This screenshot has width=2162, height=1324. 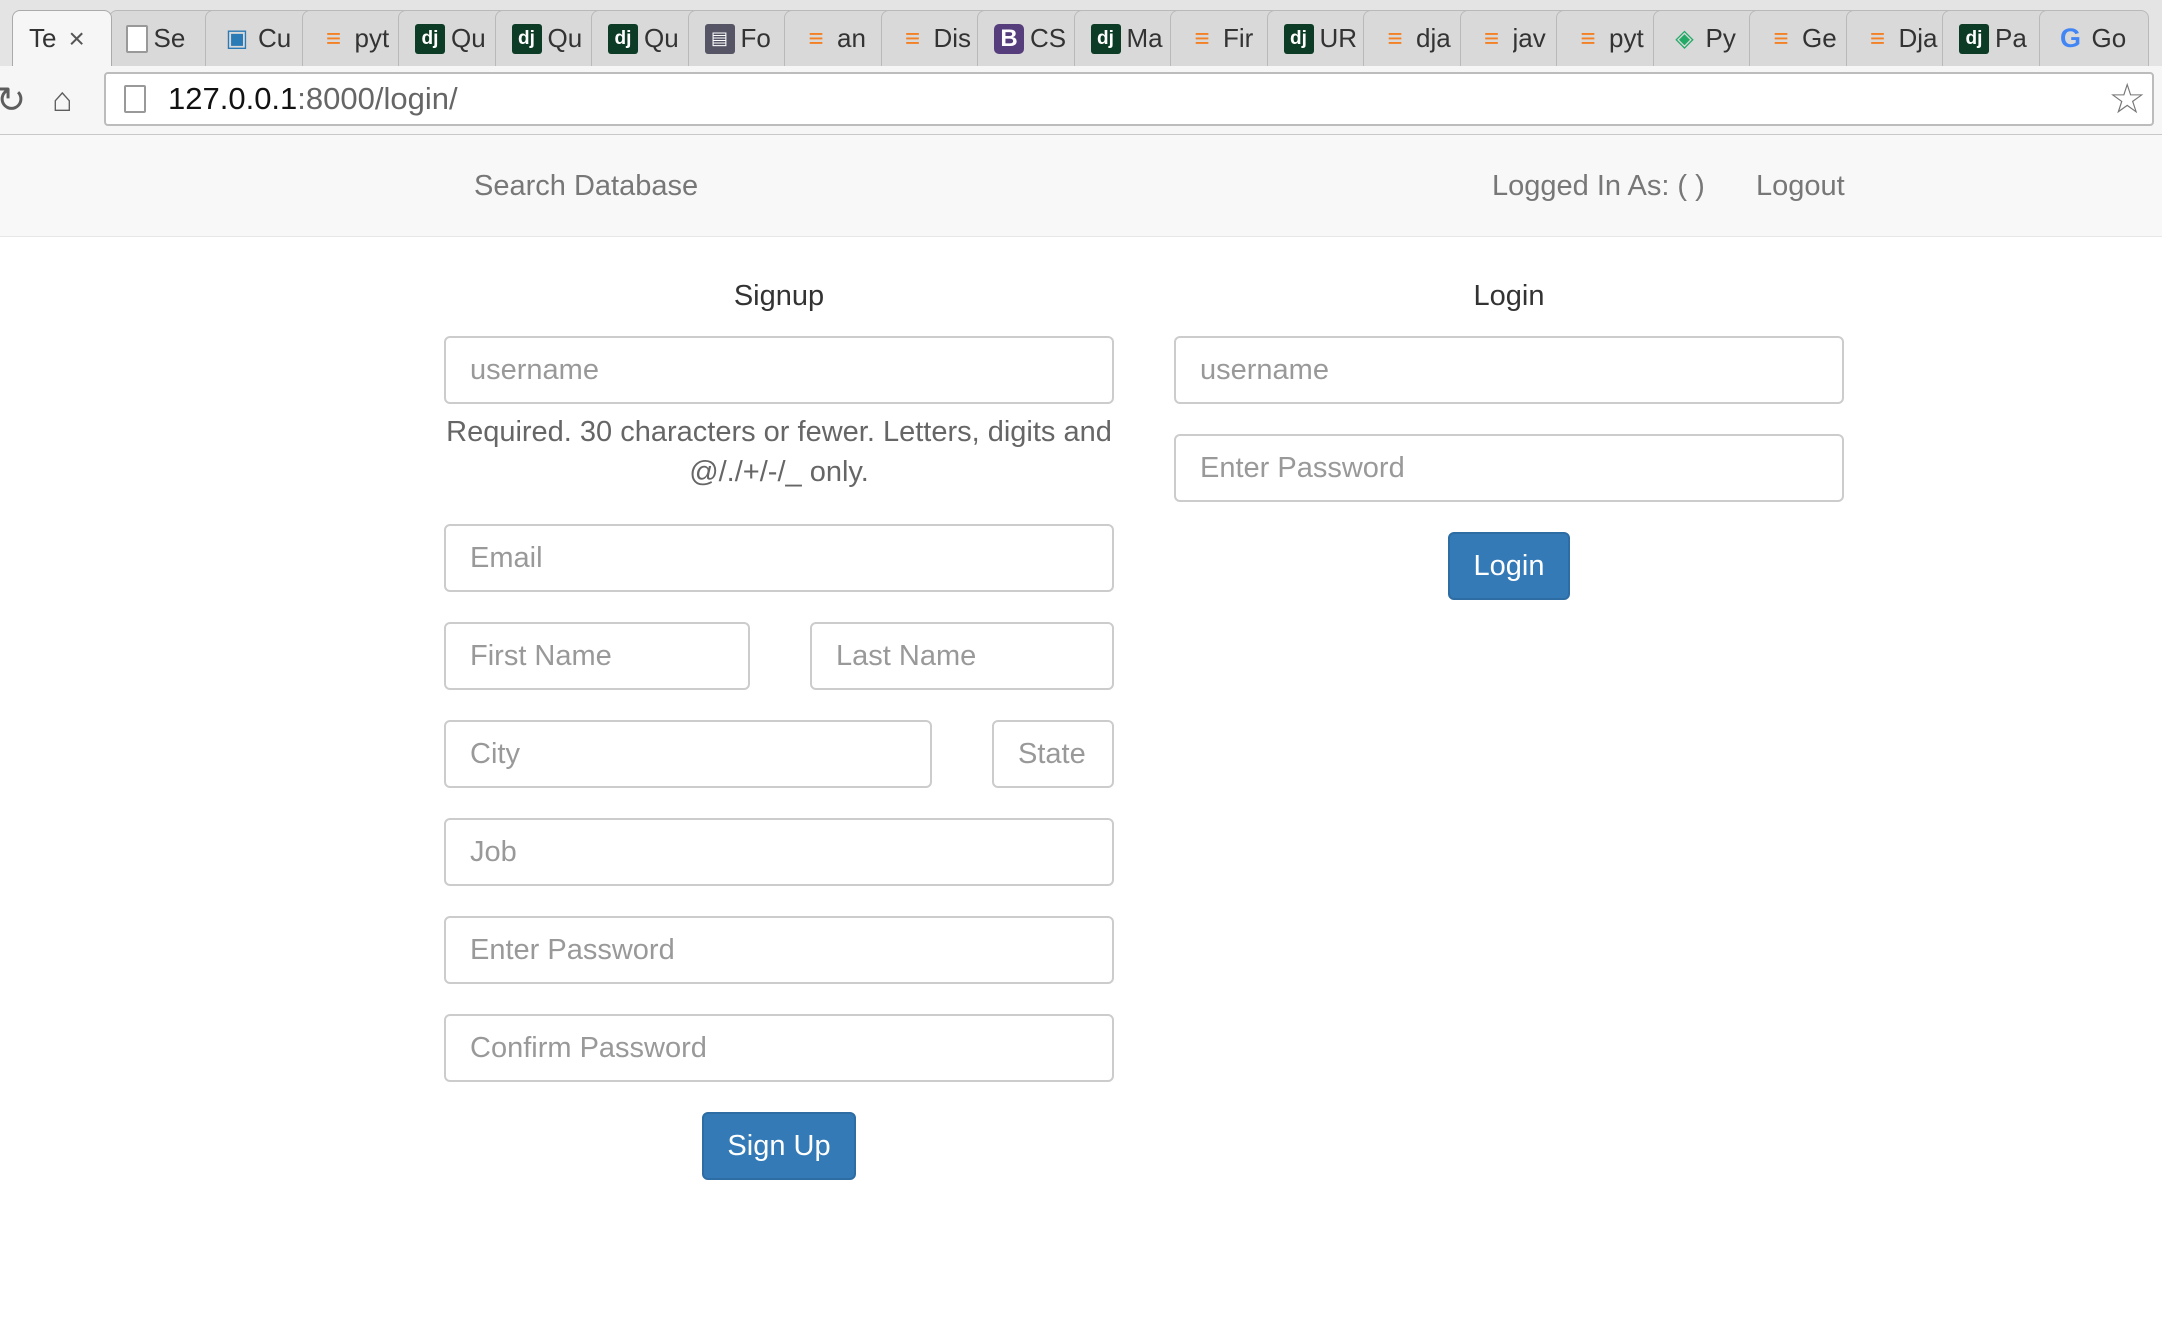 I want to click on browser-tab: ◈ Py, so click(x=1707, y=38).